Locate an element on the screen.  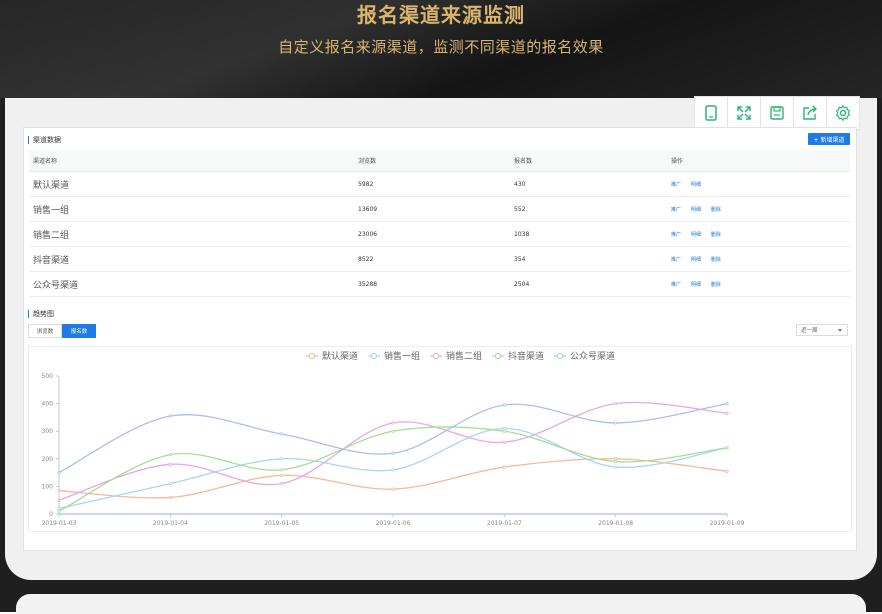
channel-name: 销售一组 is located at coordinates (191, 209).